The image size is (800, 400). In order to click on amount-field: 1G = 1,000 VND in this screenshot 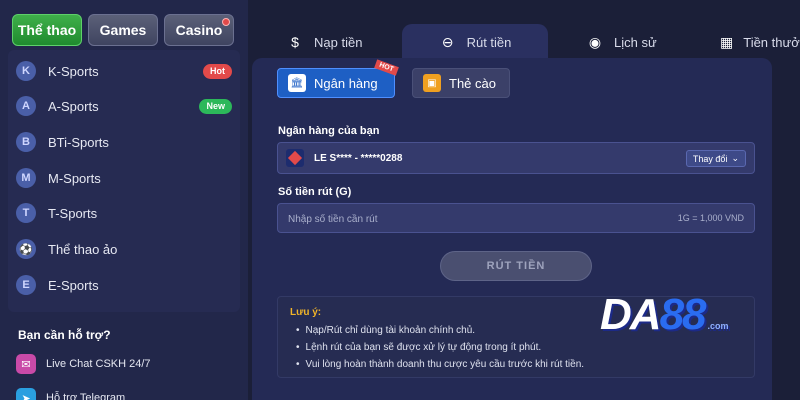, I will do `click(516, 218)`.